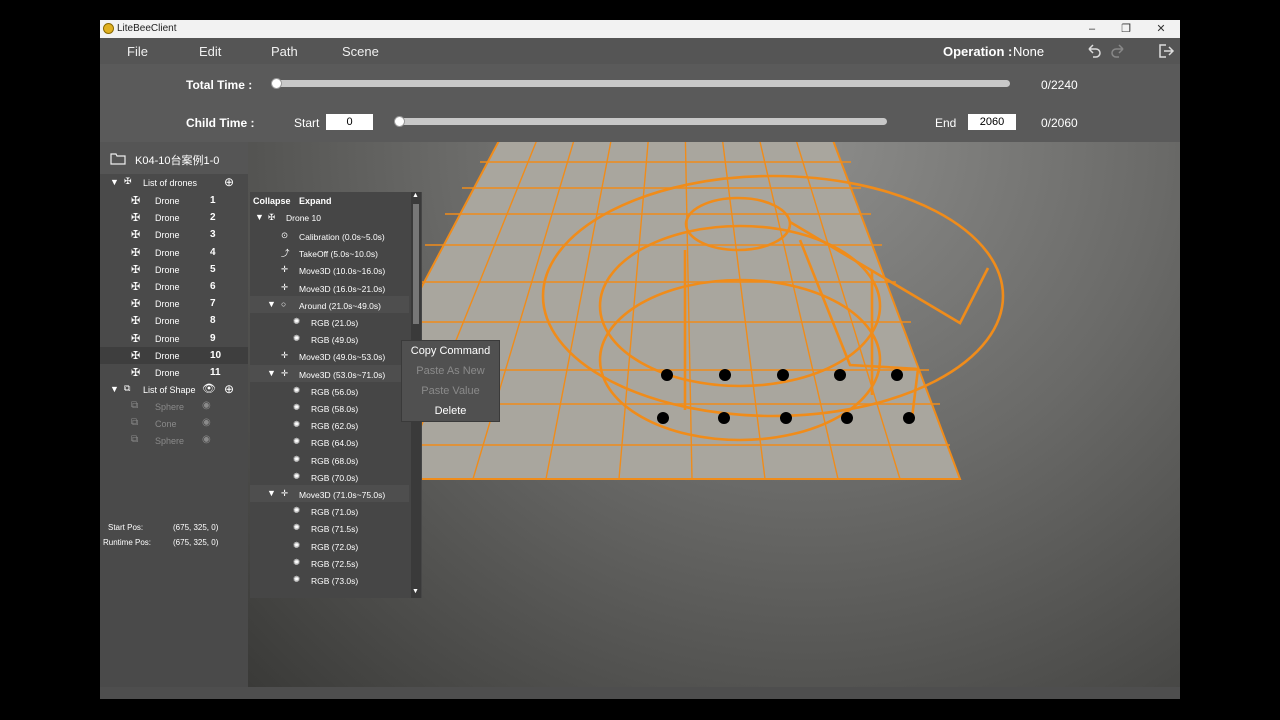  What do you see at coordinates (174, 423) in the screenshot?
I see `shape-list-item: ⧉ Cone ◉` at bounding box center [174, 423].